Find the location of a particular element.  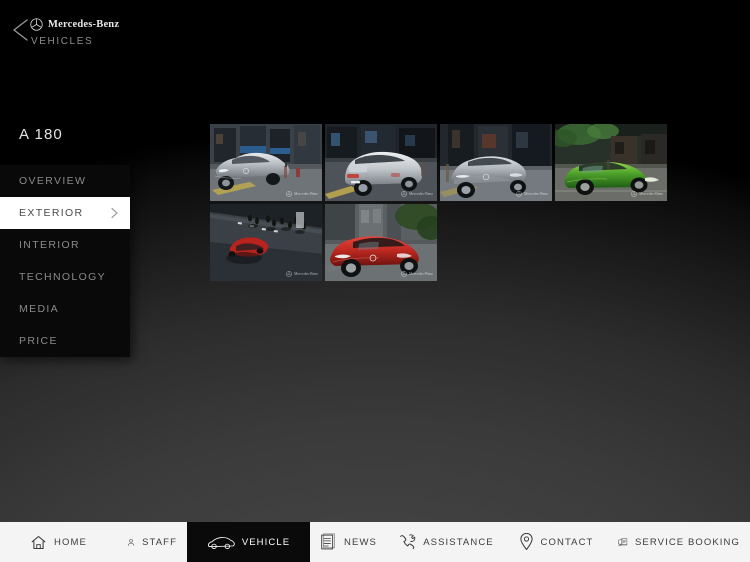

sidebar-item-overview: OVERVIEW is located at coordinates (65, 181).